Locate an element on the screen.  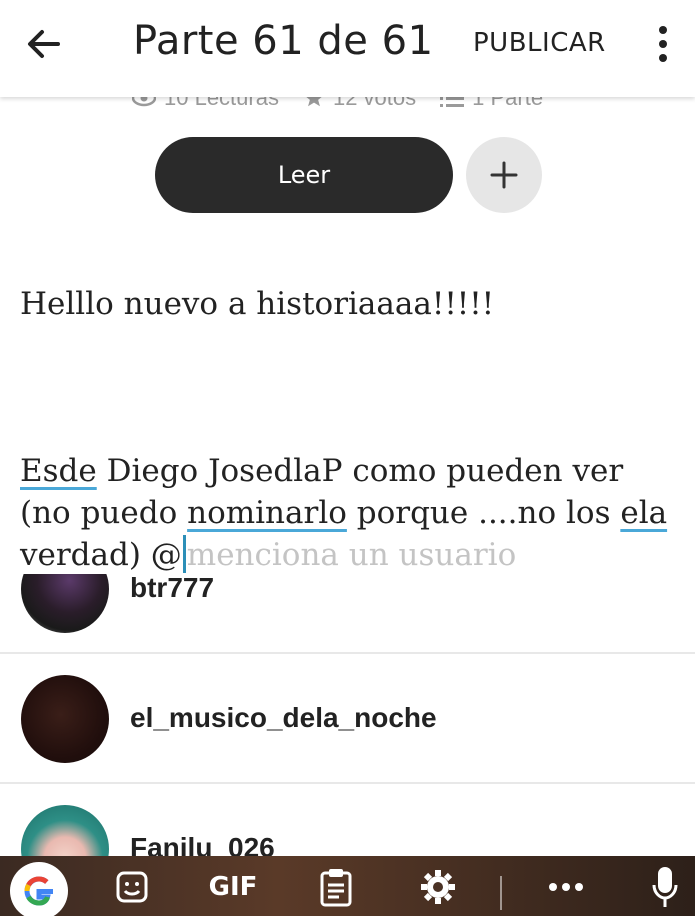
text-cursor is located at coordinates (184, 554).